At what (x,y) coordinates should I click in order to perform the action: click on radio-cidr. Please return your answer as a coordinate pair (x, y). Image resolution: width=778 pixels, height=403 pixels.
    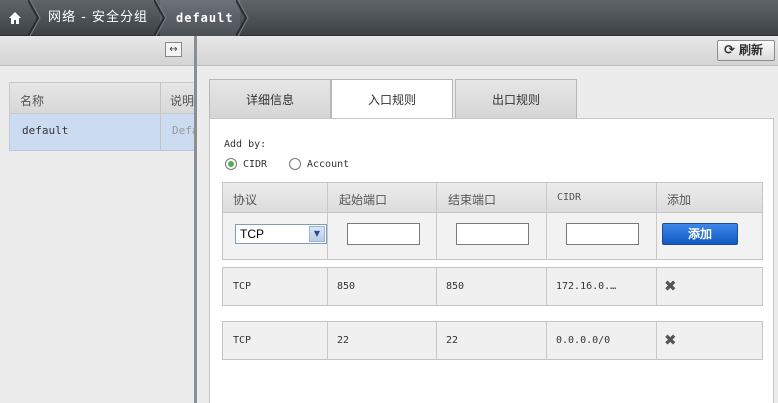
    Looking at the image, I should click on (231, 164).